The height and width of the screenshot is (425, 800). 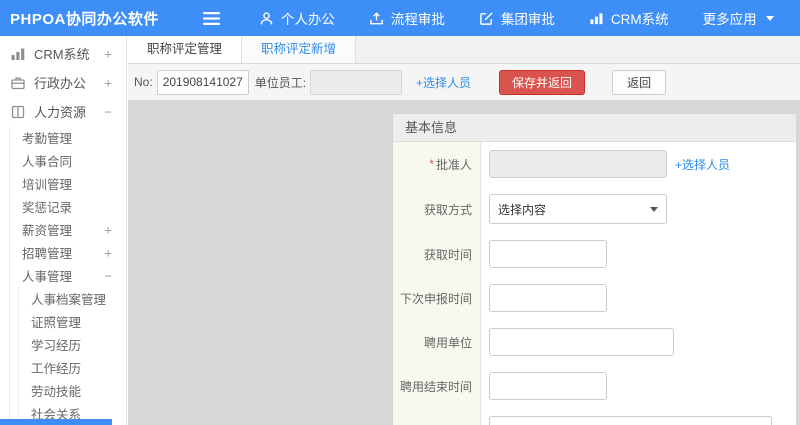 What do you see at coordinates (185, 49) in the screenshot?
I see `tab-title-eval-management: 职称评定管理` at bounding box center [185, 49].